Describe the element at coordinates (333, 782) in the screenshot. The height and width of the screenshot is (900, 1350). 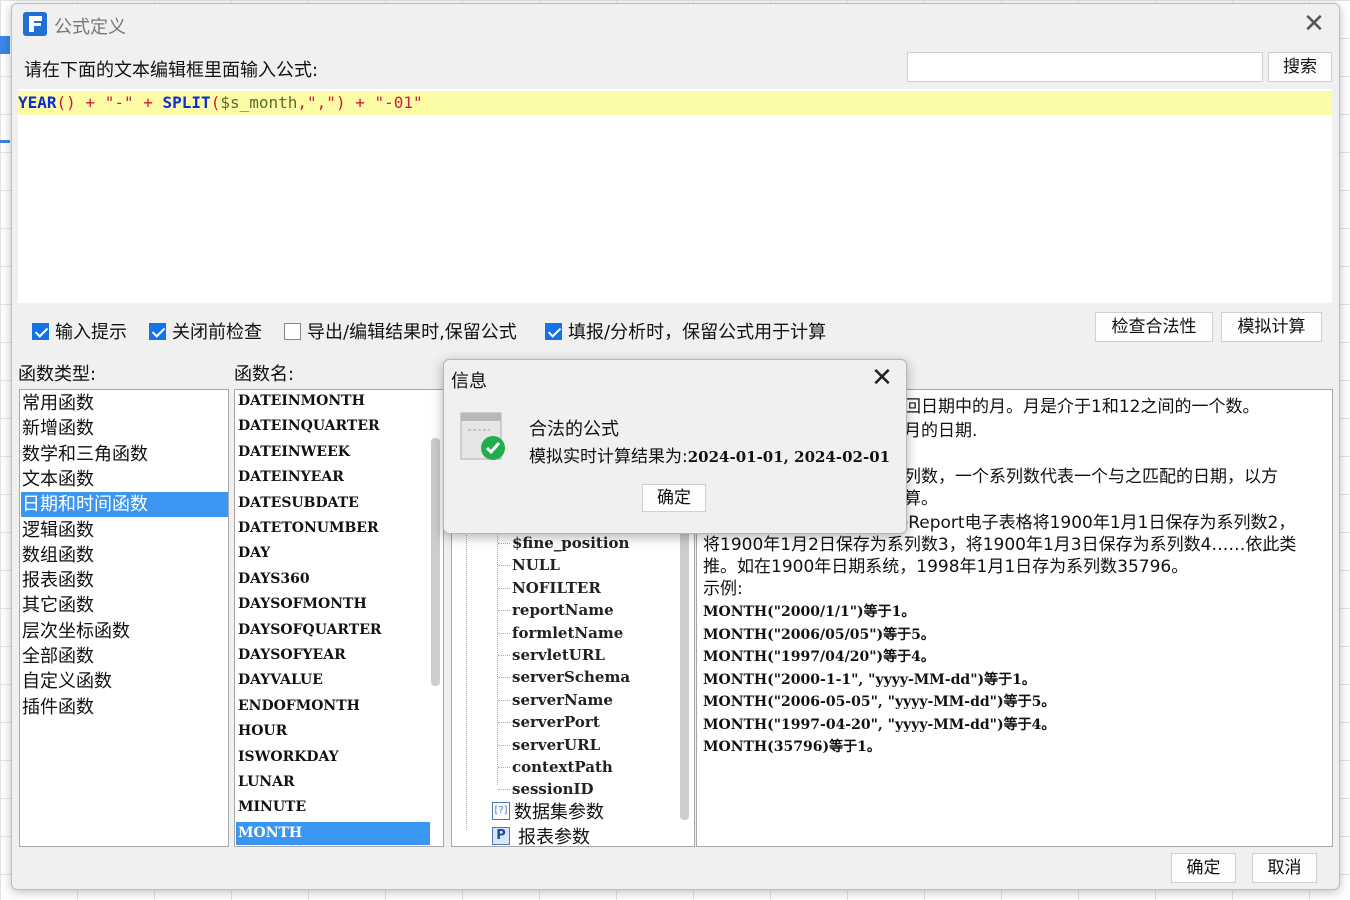
I see `function-name-item: LUNAR` at that location.